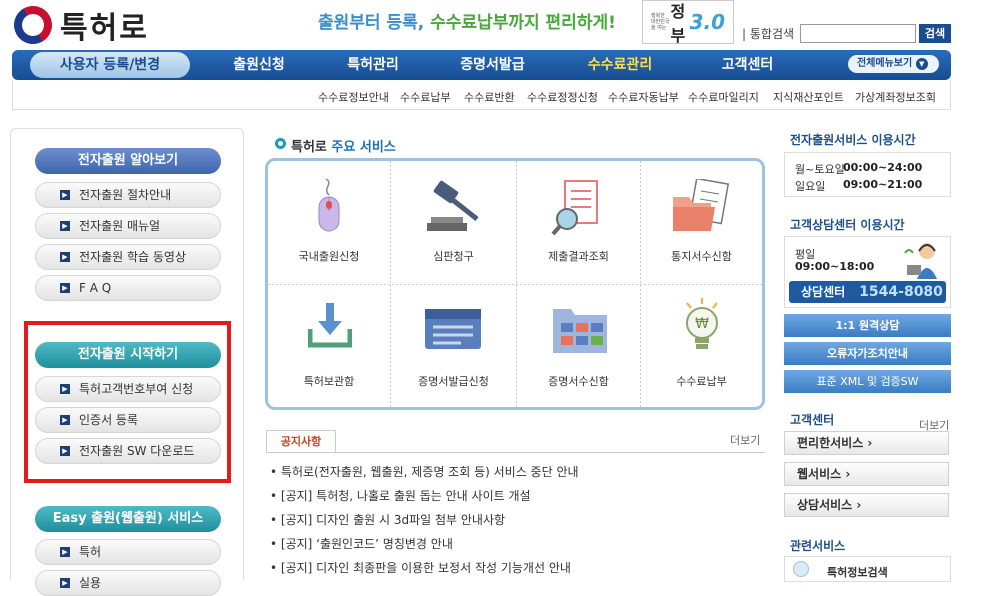  Describe the element at coordinates (921, 64) in the screenshot. I see `chevron-down-icon: ▼` at that location.